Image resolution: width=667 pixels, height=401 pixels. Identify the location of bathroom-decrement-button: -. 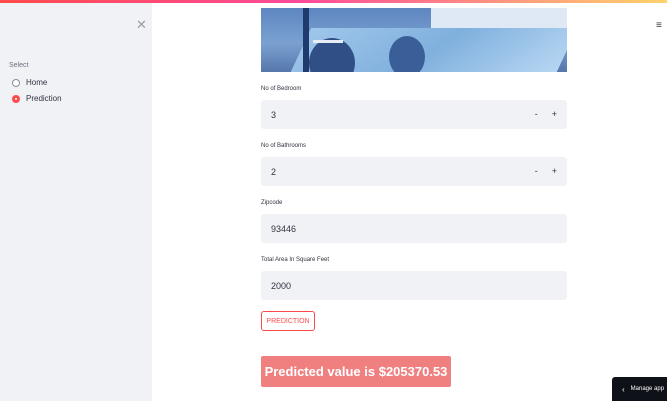
(536, 171).